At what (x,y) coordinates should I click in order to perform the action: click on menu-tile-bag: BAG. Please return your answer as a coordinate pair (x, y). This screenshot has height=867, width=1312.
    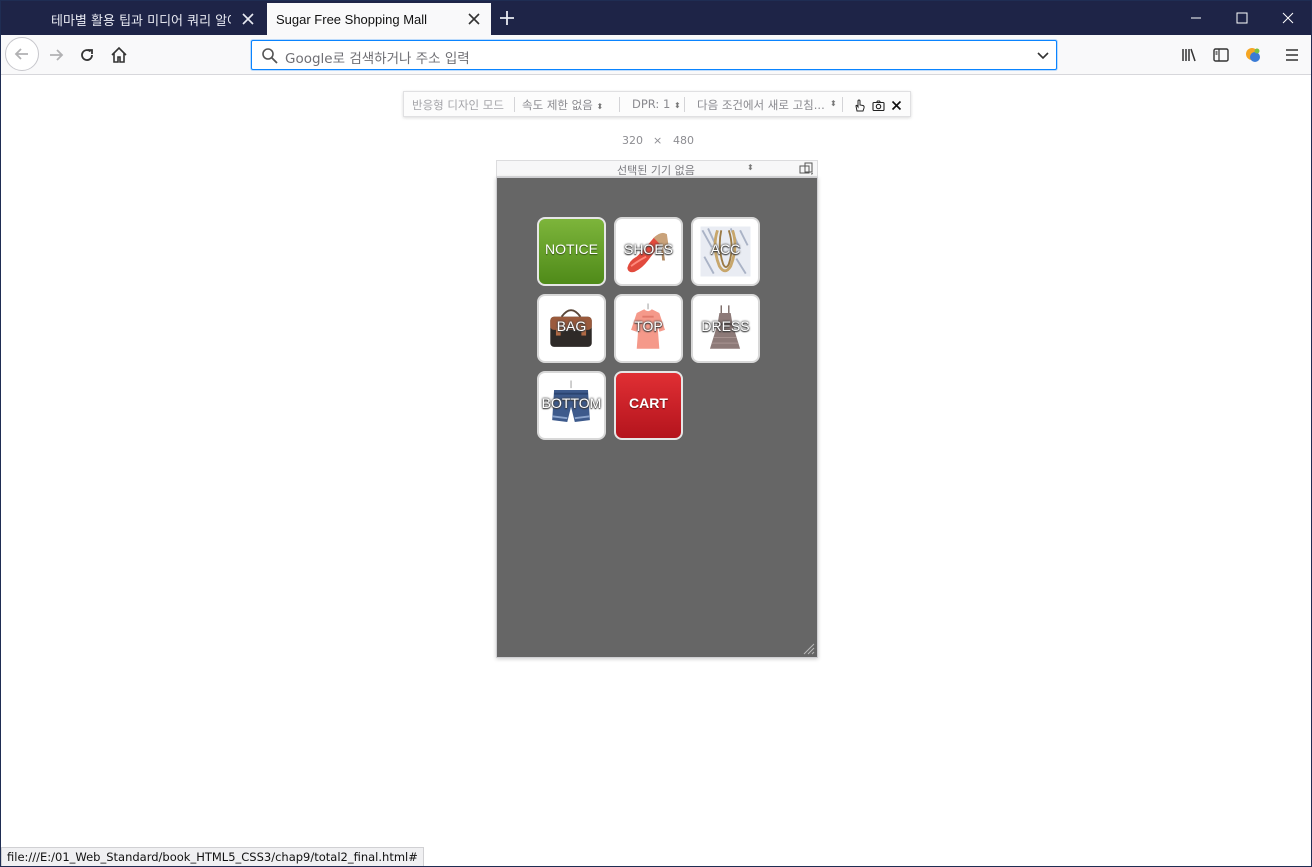
    Looking at the image, I should click on (571, 328).